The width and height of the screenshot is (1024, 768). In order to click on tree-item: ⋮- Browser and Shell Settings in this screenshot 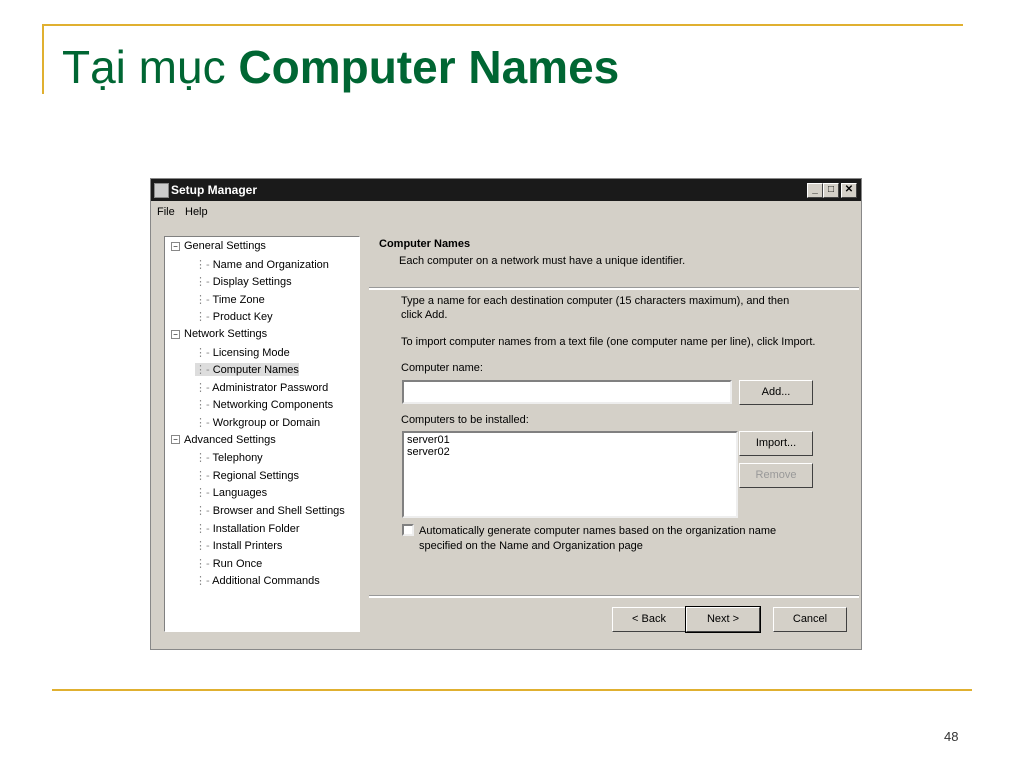, I will do `click(270, 510)`.